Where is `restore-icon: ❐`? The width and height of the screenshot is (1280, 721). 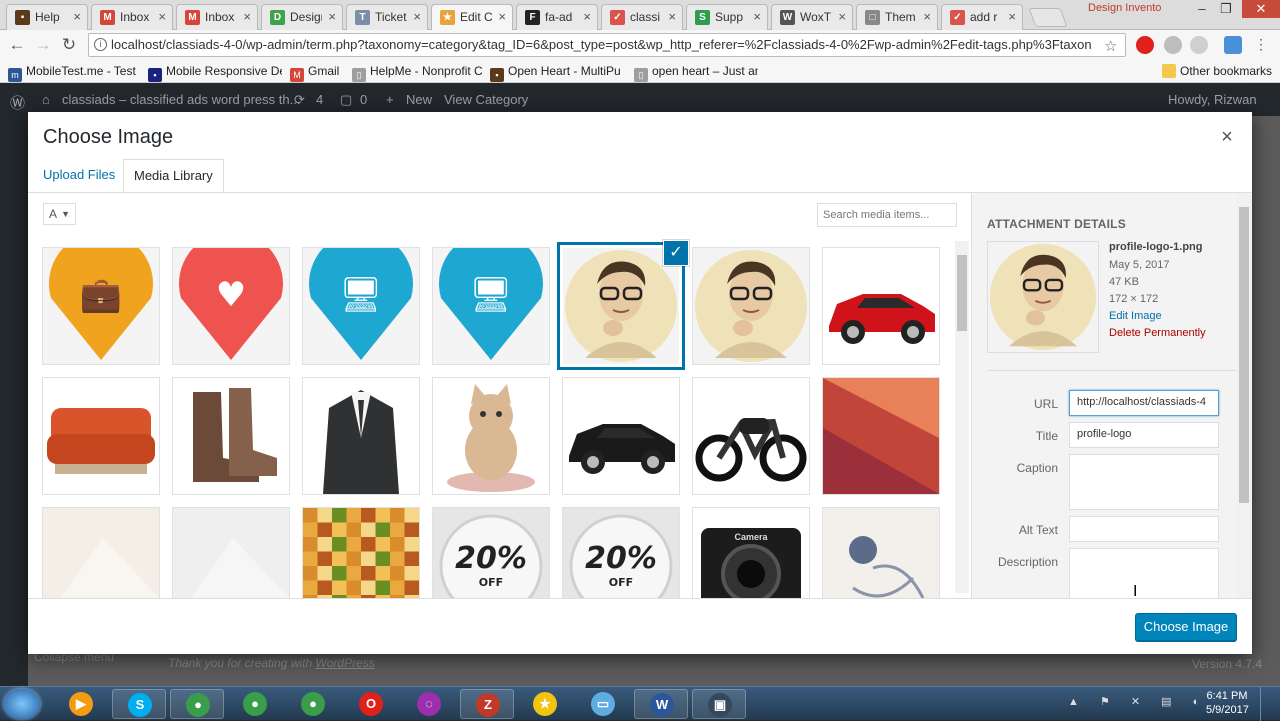 restore-icon: ❐ is located at coordinates (1226, 9).